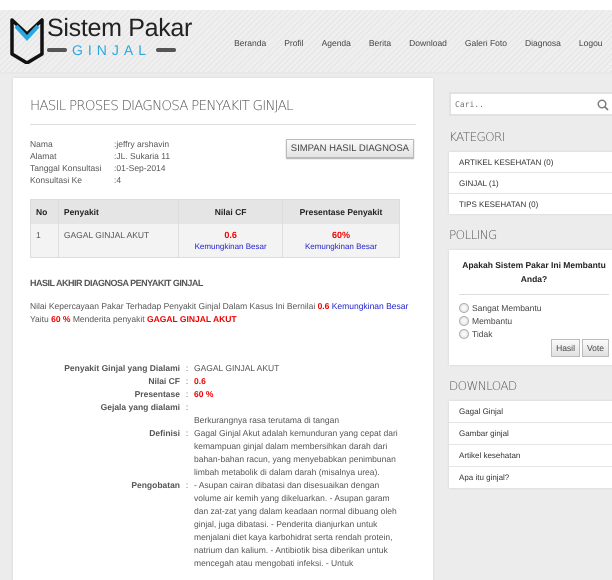 The width and height of the screenshot is (612, 580). Describe the element at coordinates (112, 50) in the screenshot. I see `logo-subtitle: GINJAL` at that location.